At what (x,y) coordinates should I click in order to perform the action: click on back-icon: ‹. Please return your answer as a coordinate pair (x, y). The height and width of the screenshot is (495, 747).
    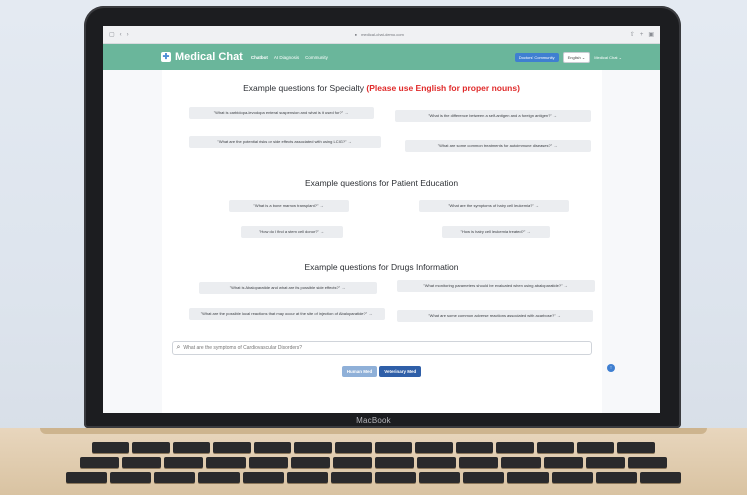
    Looking at the image, I should click on (121, 35).